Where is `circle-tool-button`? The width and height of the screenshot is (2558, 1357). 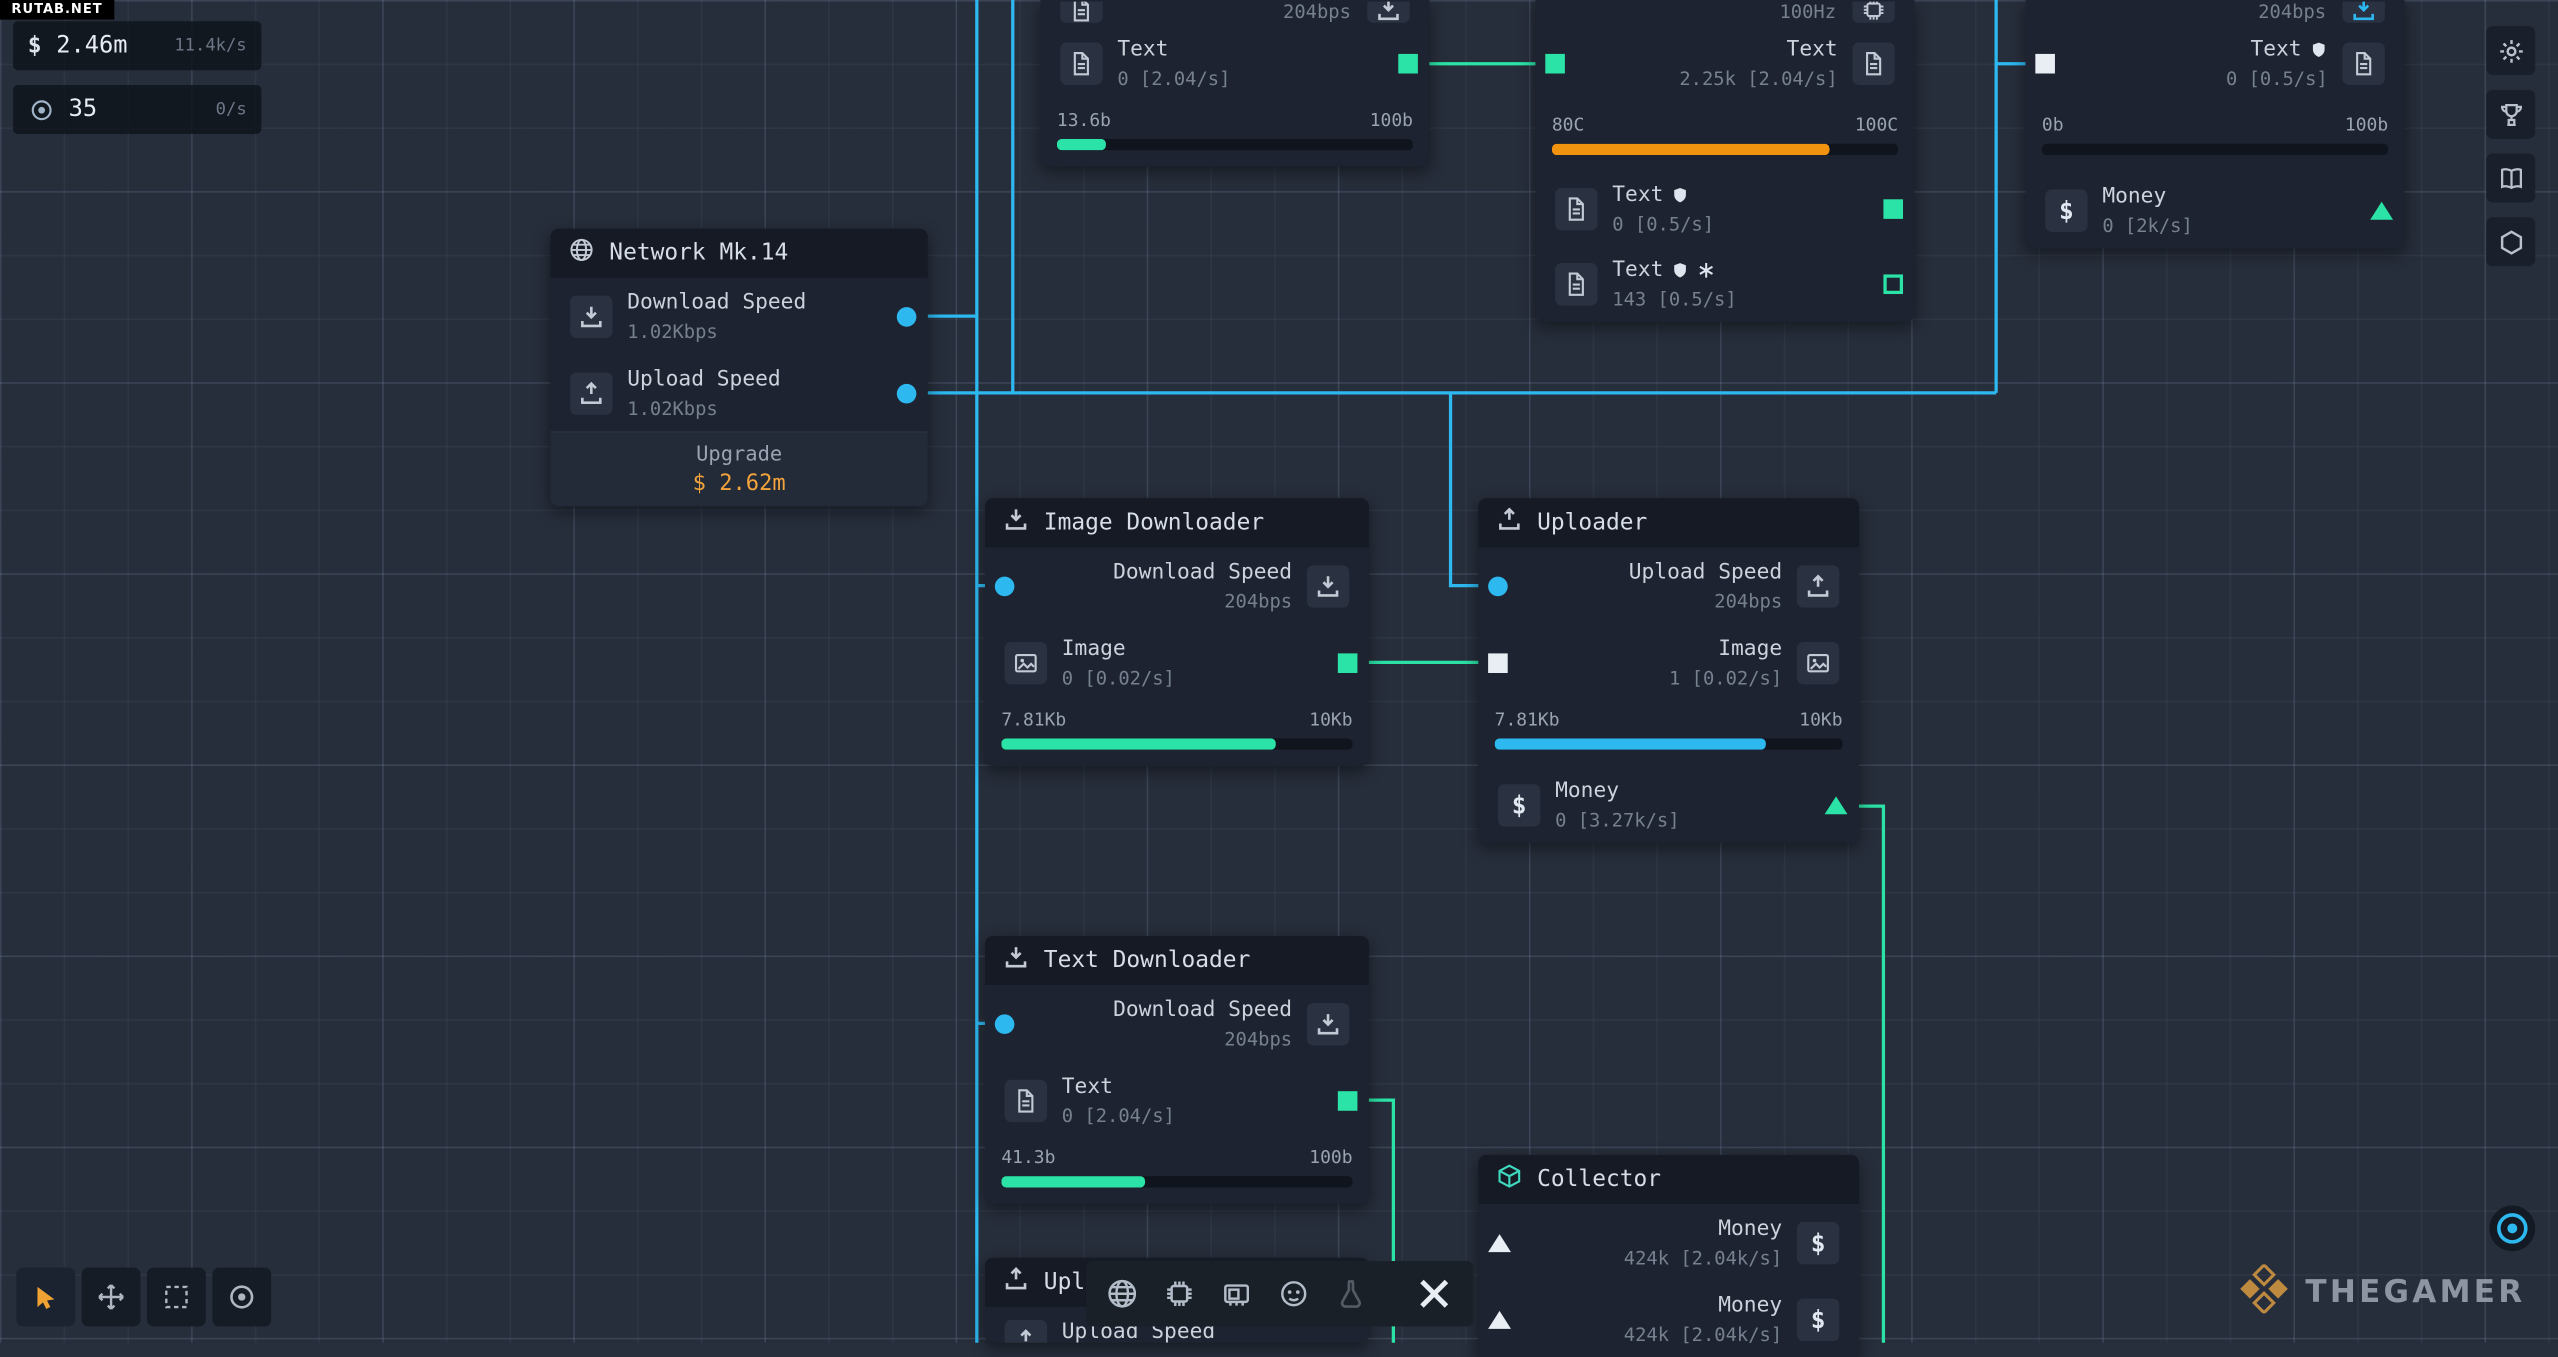
circle-tool-button is located at coordinates (242, 1297).